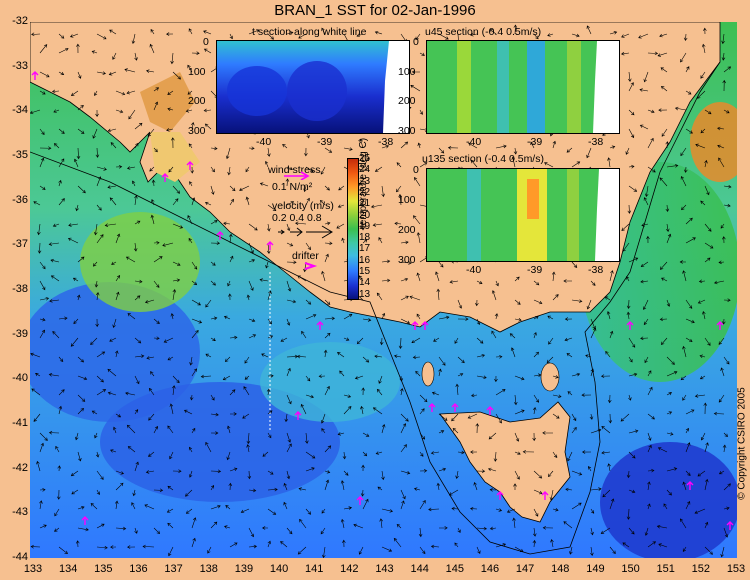 The height and width of the screenshot is (580, 750). Describe the element at coordinates (244, 569) in the screenshot. I see `longitude-label: 139` at that location.